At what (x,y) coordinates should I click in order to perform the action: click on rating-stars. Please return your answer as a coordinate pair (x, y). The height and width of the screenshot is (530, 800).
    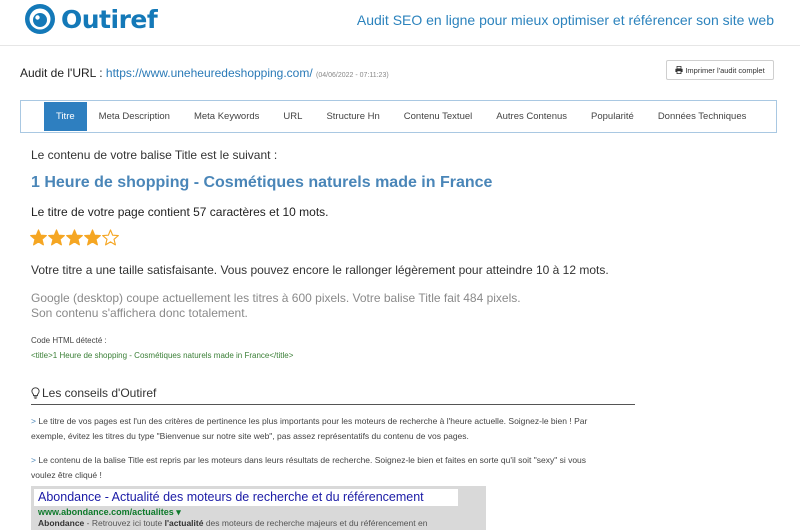
    Looking at the image, I should click on (74, 237).